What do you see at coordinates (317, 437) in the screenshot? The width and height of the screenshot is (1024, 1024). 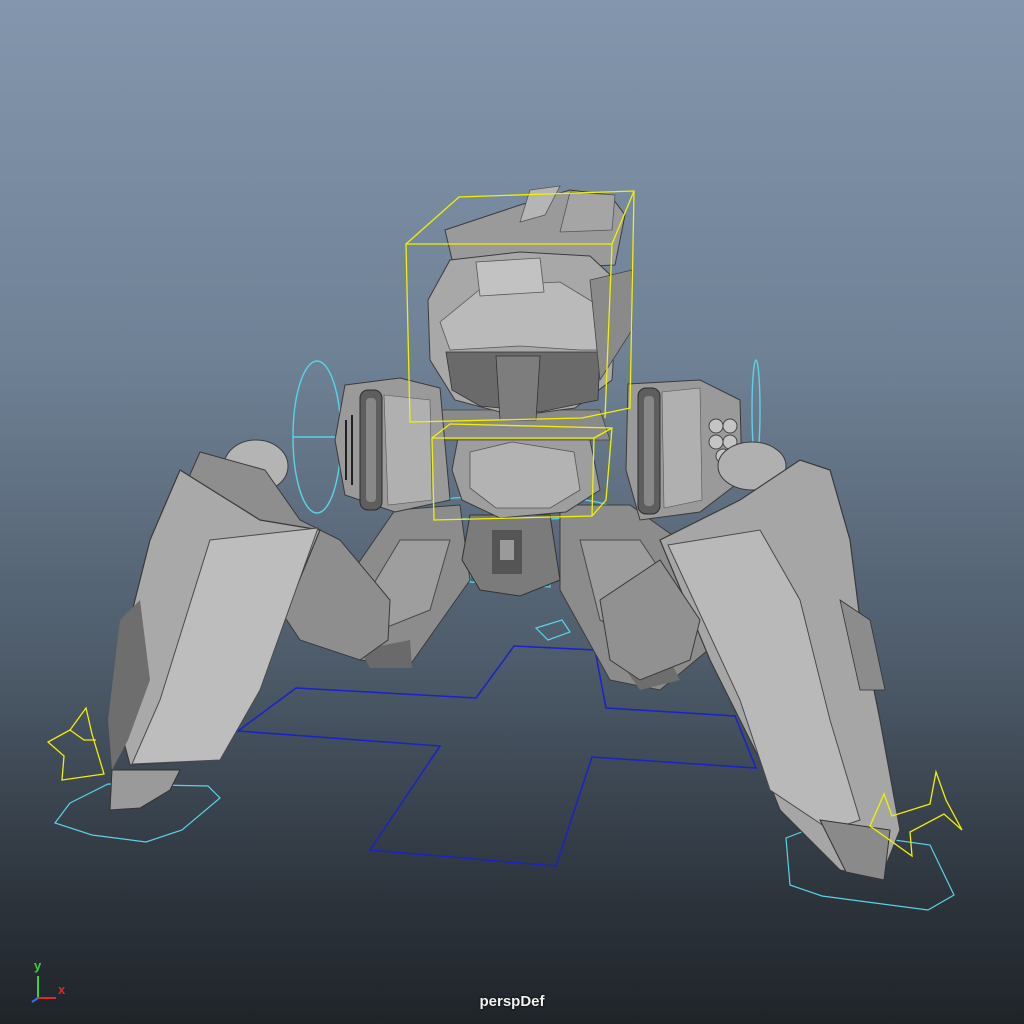 I see `shoulder-control-left` at bounding box center [317, 437].